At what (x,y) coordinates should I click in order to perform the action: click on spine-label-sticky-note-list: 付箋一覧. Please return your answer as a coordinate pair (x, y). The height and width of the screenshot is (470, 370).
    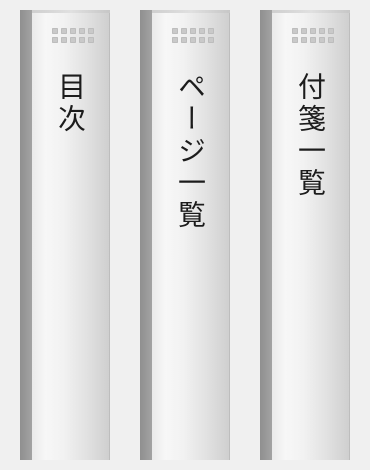
    Looking at the image, I should click on (310, 136).